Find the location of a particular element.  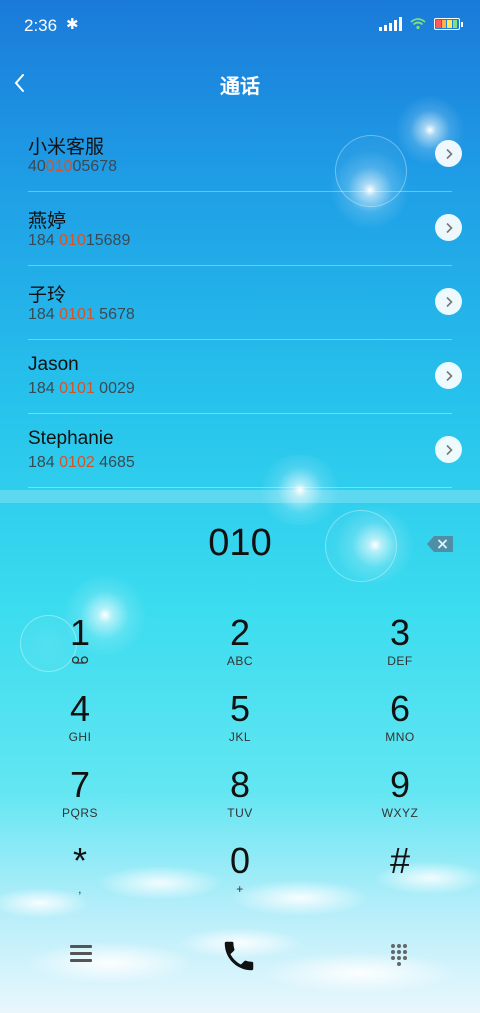

contact-row: Jason 184 0101 0029 is located at coordinates (245, 377).